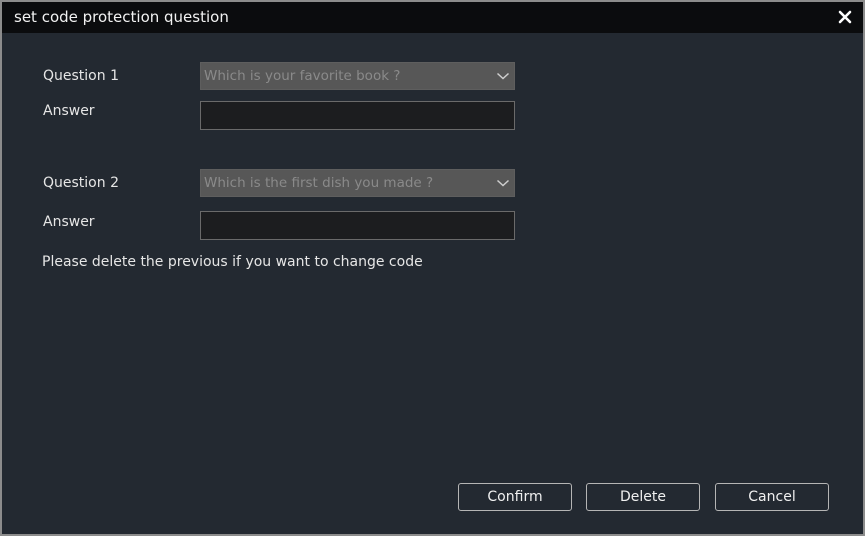 This screenshot has height=536, width=865. What do you see at coordinates (81, 183) in the screenshot?
I see `question2-label: Question 2` at bounding box center [81, 183].